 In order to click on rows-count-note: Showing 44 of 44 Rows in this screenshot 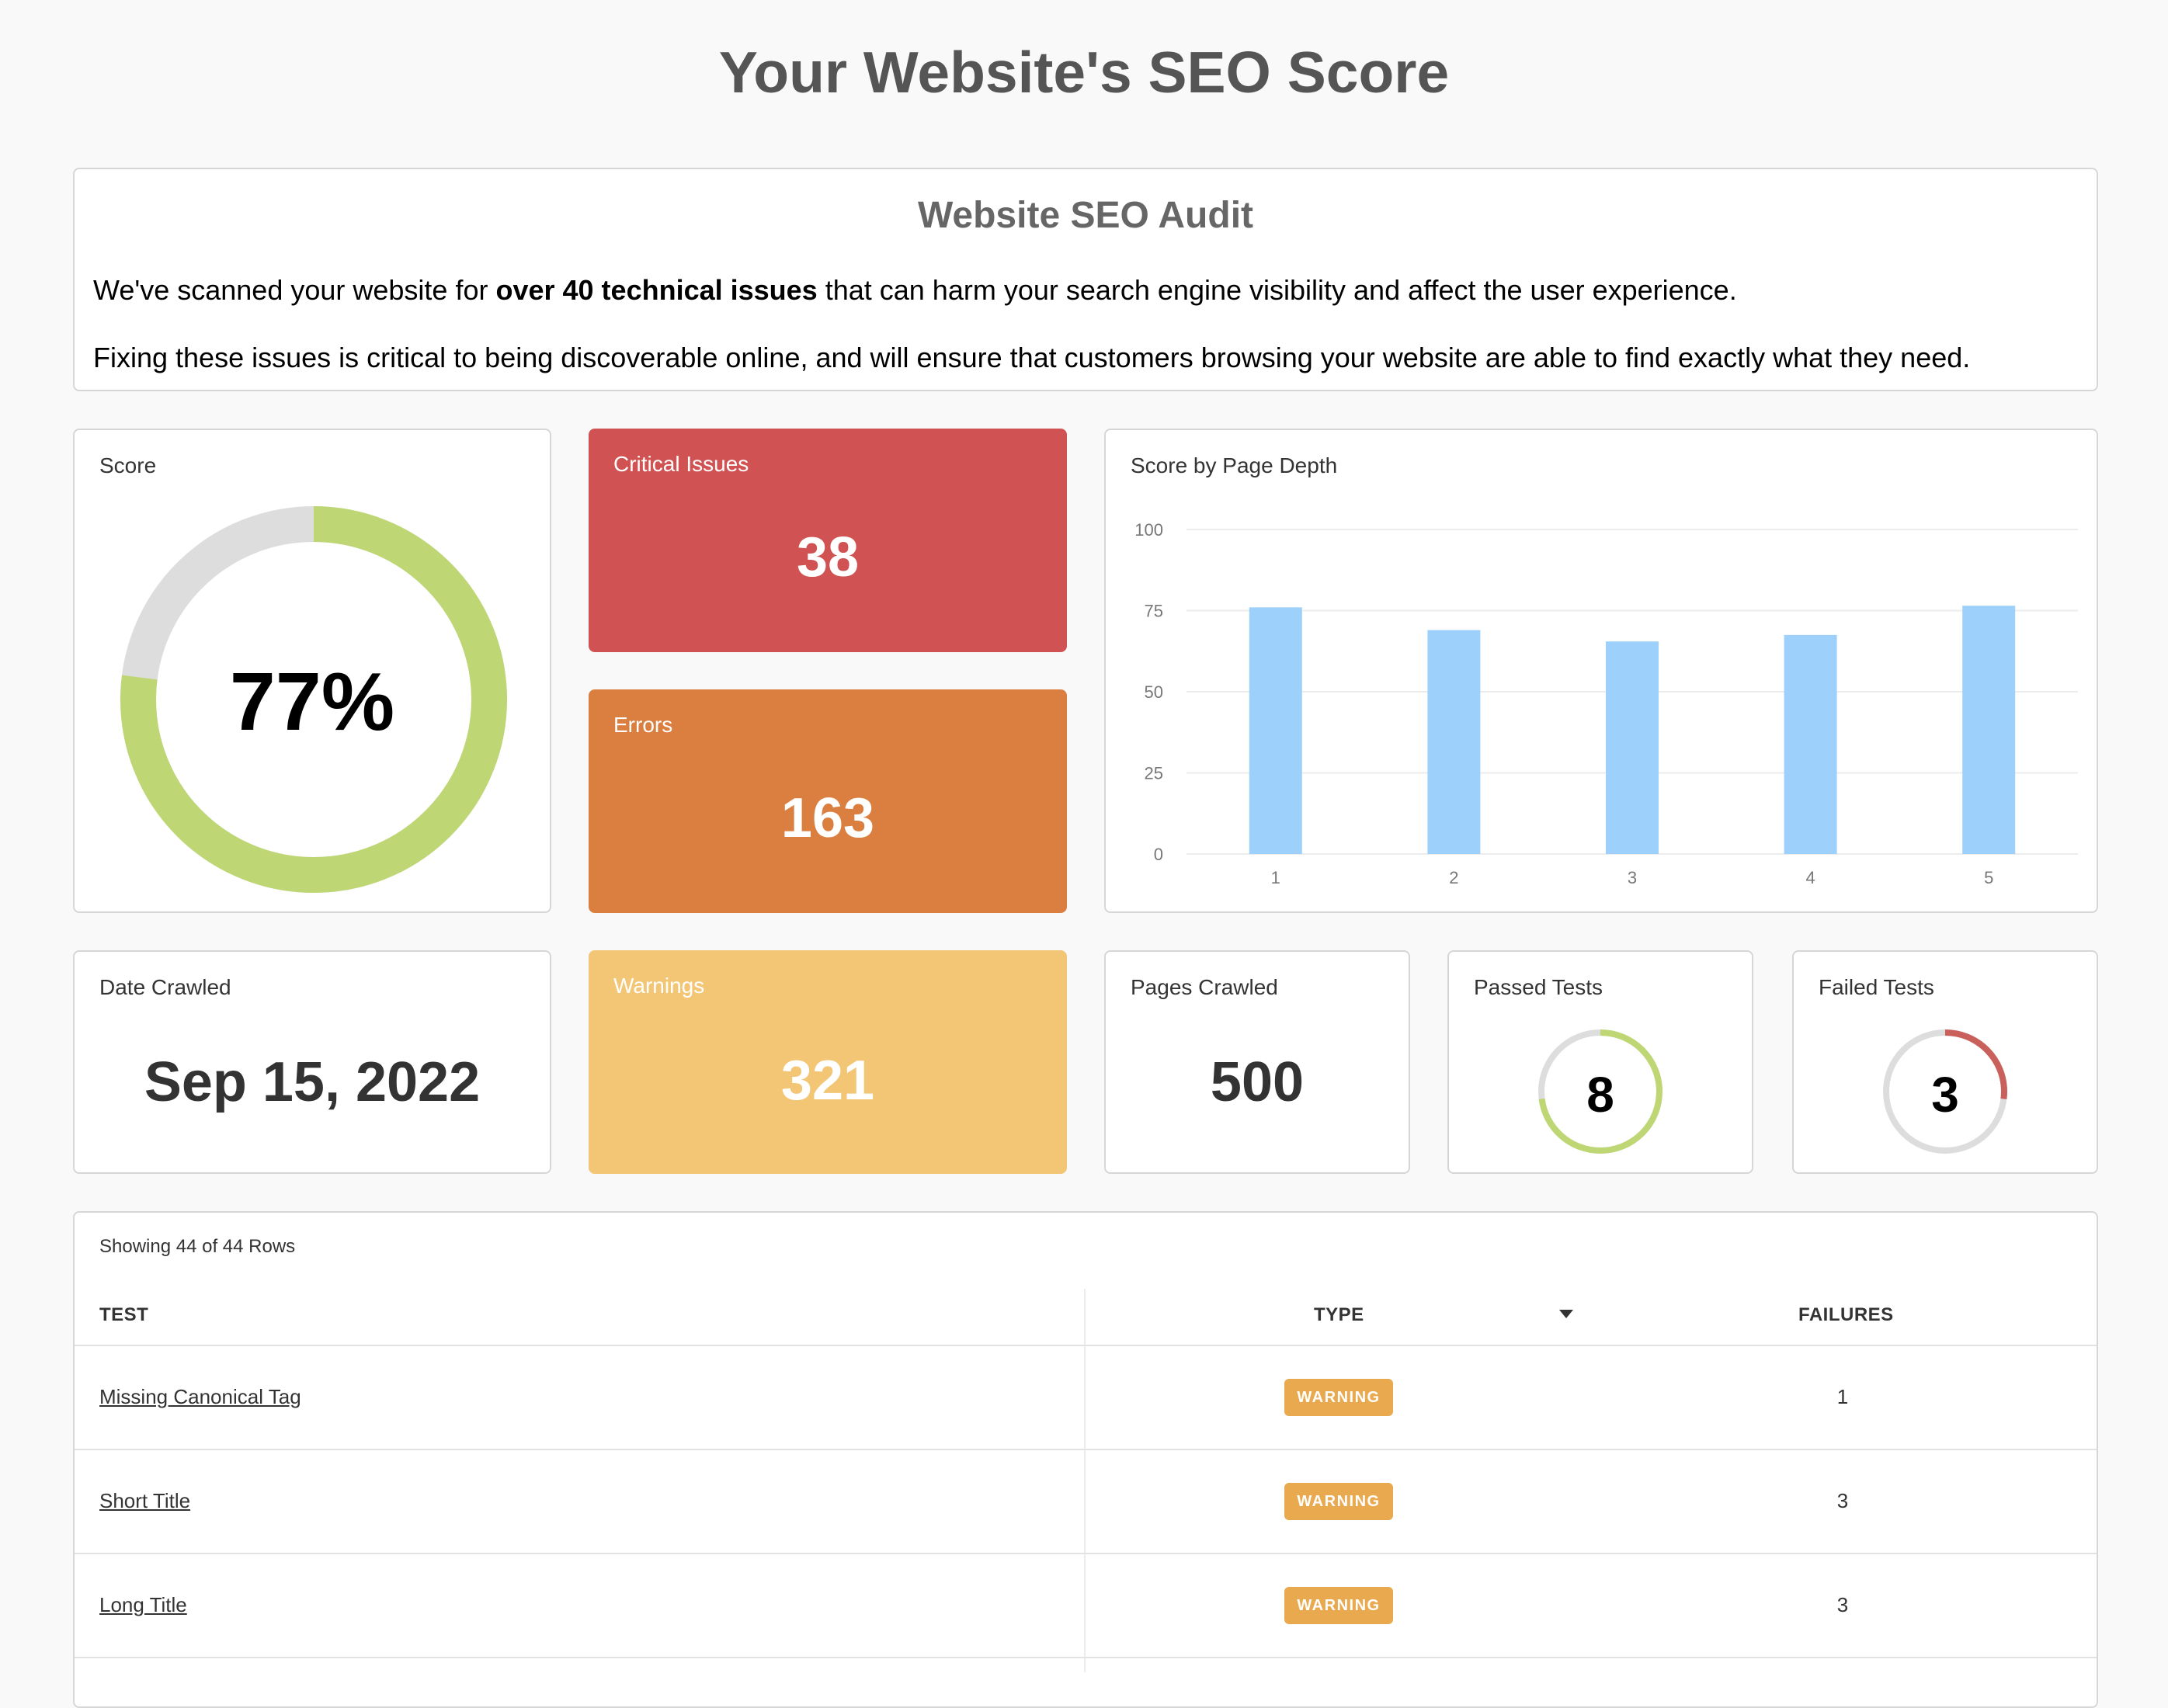, I will do `click(197, 1246)`.